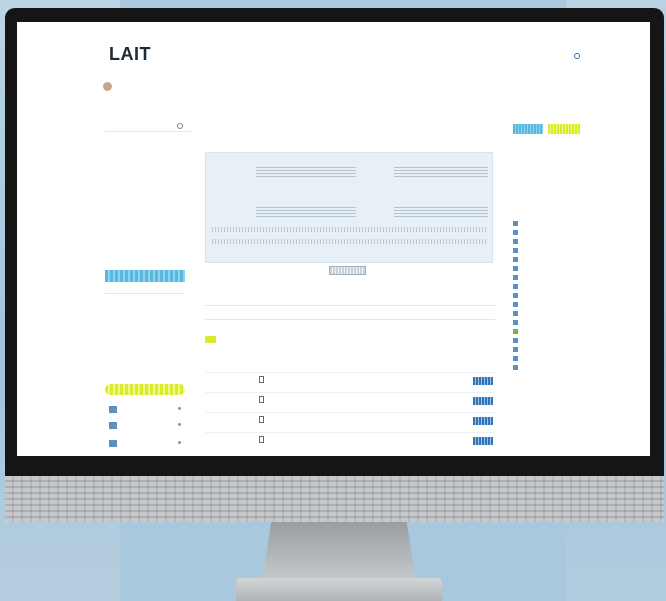 The height and width of the screenshot is (601, 666). Describe the element at coordinates (107, 86) in the screenshot. I see `avatar` at that location.